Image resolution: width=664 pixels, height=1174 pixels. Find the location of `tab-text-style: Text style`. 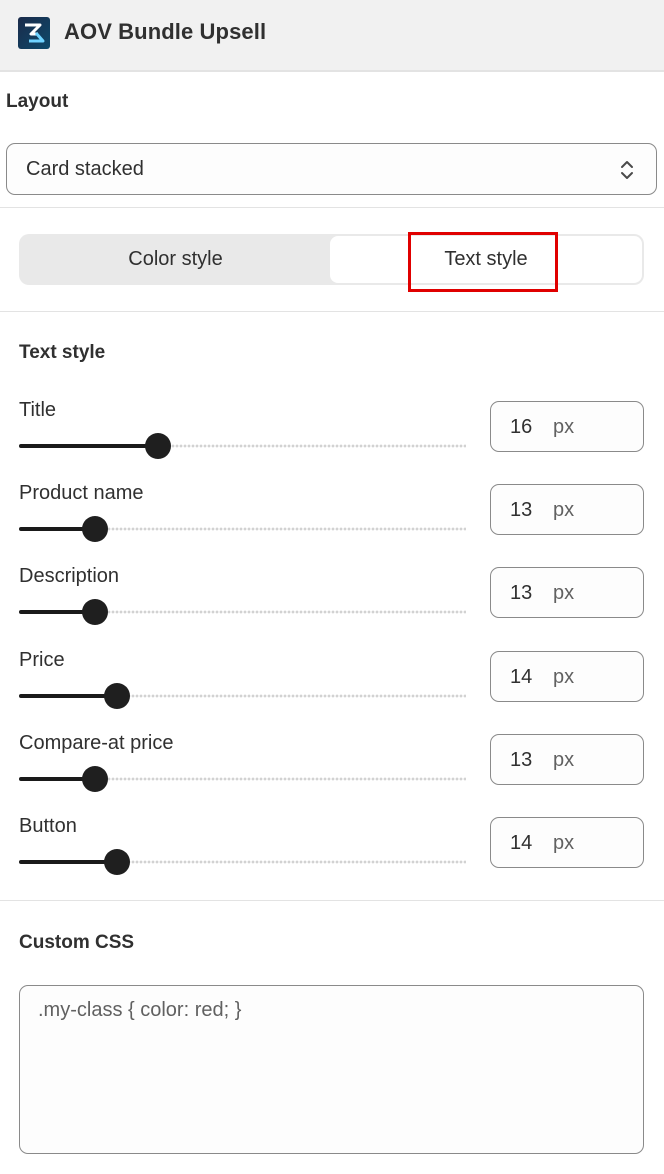

tab-text-style: Text style is located at coordinates (486, 259).